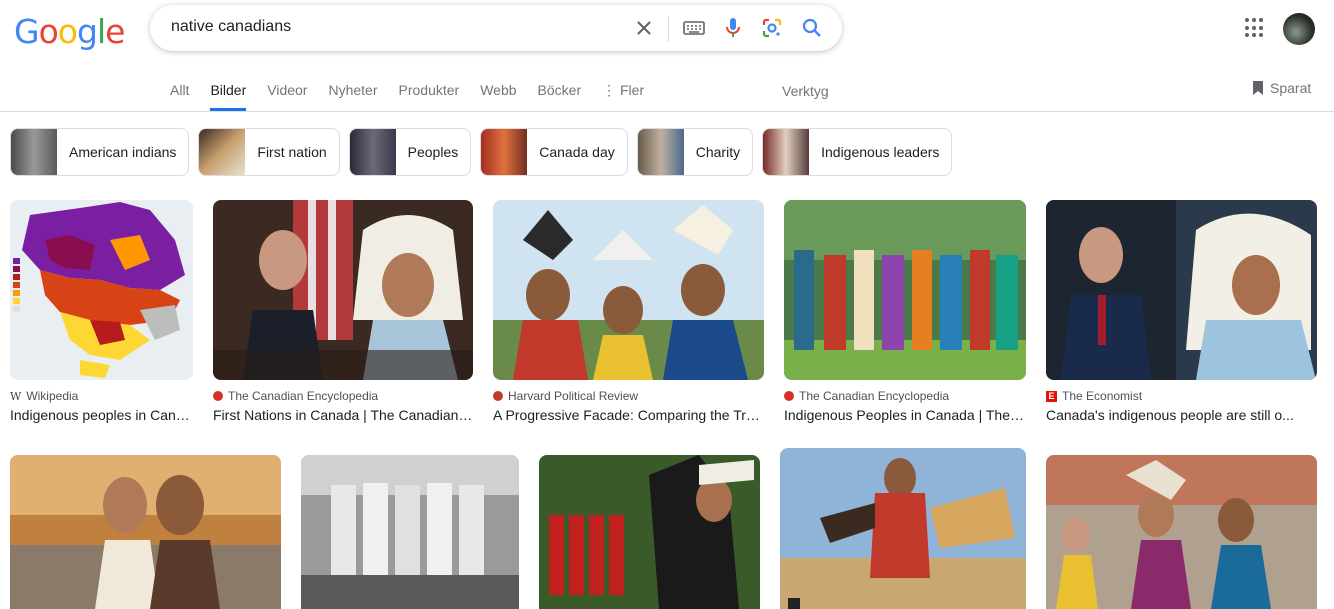 This screenshot has height=609, width=1334. What do you see at coordinates (269, 152) in the screenshot?
I see `chip-first-nation: First nation` at bounding box center [269, 152].